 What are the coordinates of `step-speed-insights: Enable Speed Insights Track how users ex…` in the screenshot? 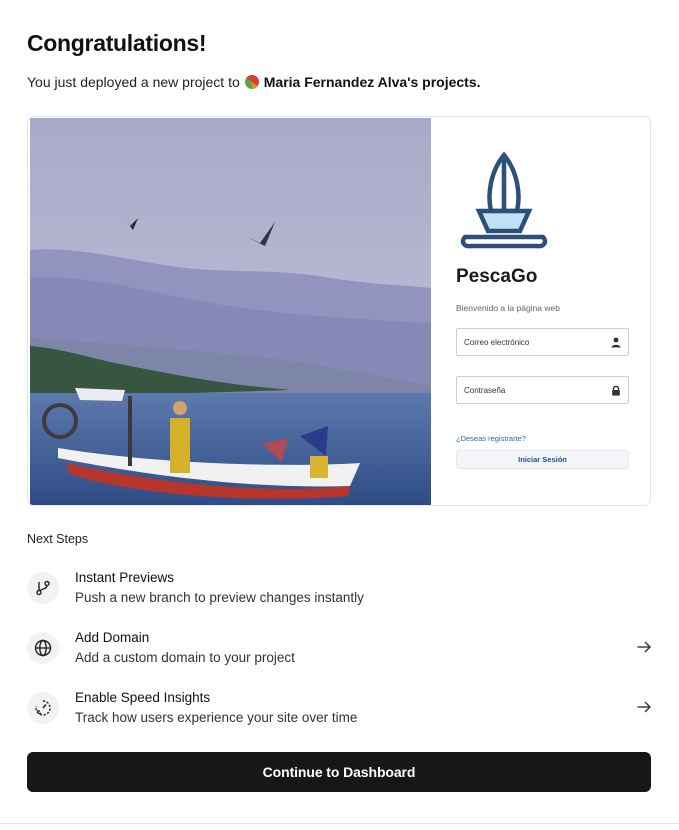 It's located at (339, 708).